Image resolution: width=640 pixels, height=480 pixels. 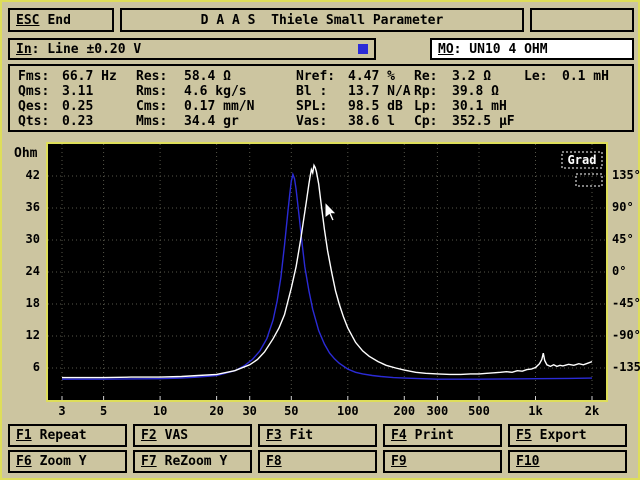 I want to click on x-tick-label: 10, so click(x=160, y=411).